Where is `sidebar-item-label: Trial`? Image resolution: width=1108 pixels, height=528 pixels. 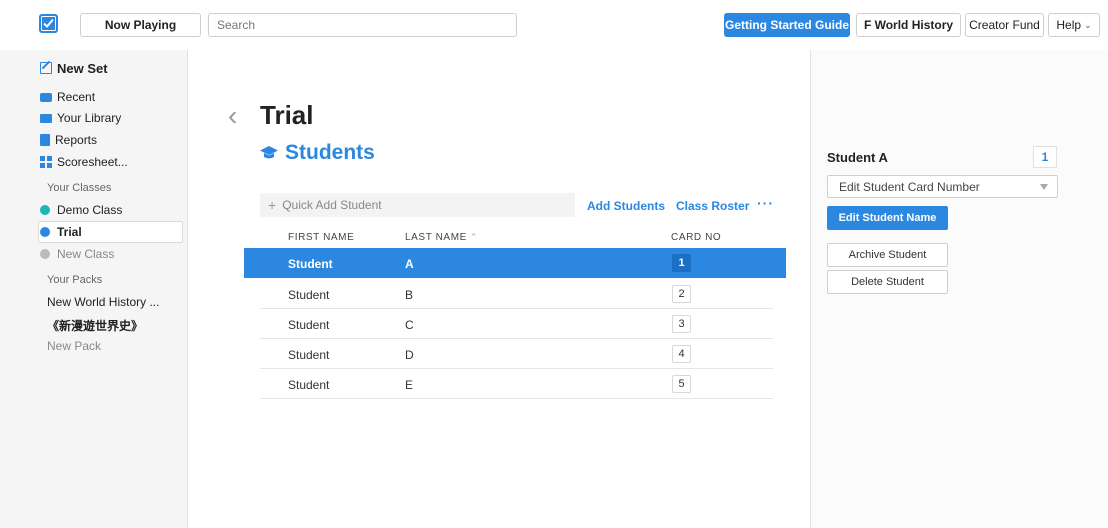
sidebar-item-label: Trial is located at coordinates (69, 232).